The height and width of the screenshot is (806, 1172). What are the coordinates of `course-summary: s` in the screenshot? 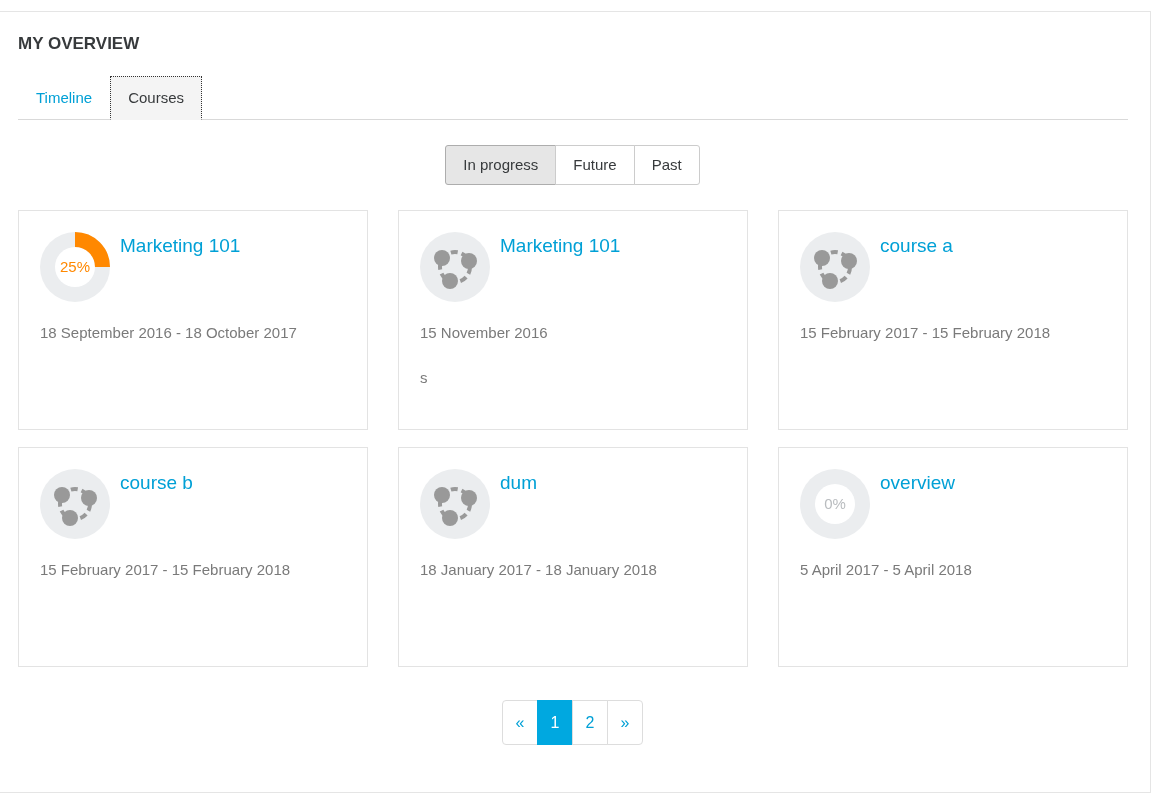 It's located at (424, 377).